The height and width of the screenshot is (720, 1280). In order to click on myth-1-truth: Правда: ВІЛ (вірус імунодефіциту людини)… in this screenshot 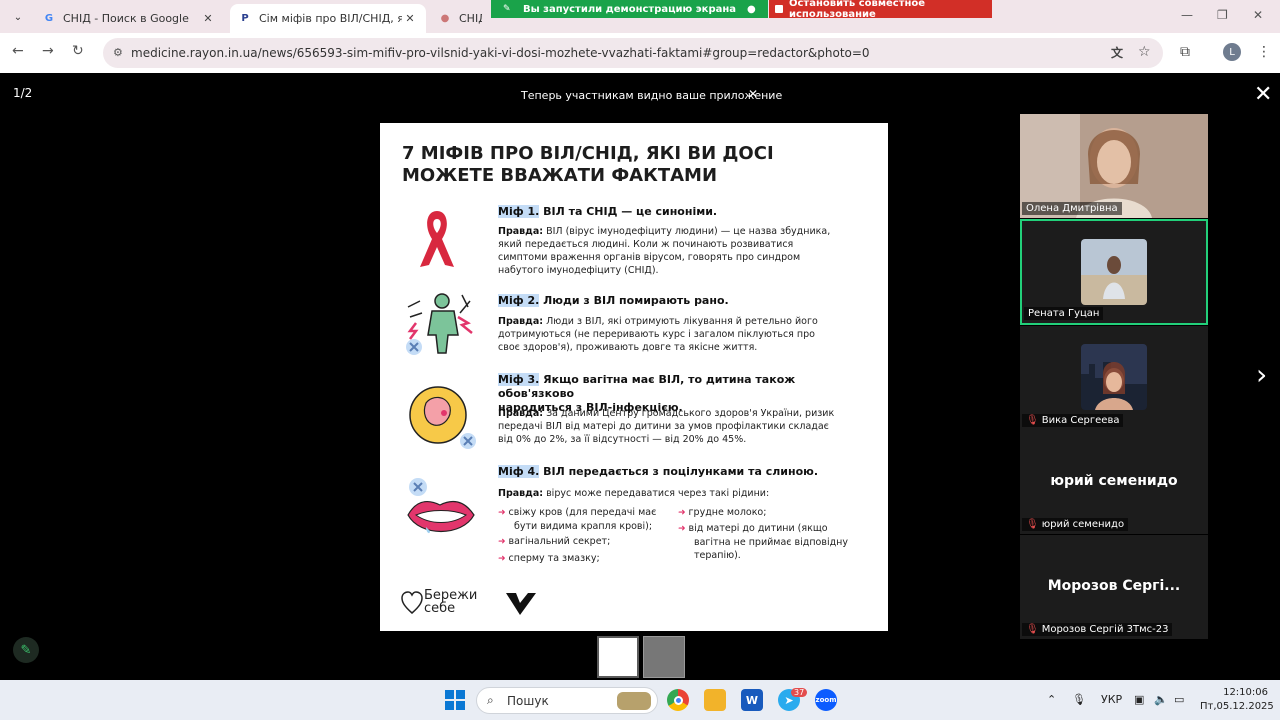, I will do `click(680, 251)`.